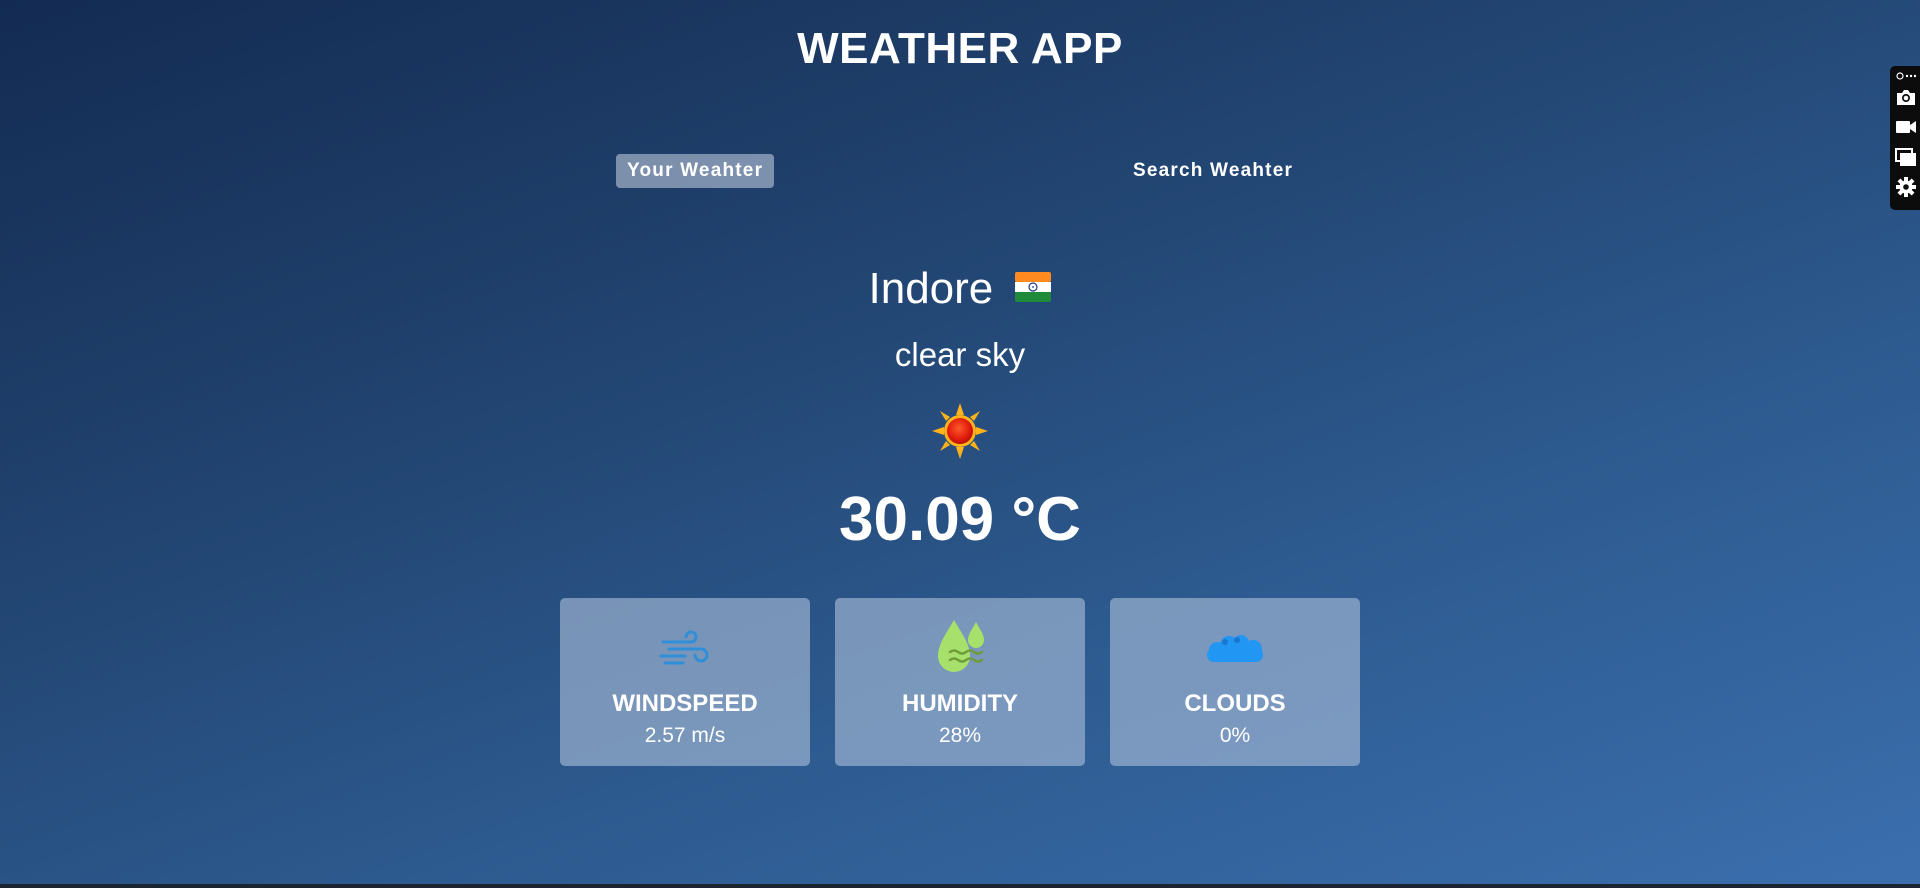 Image resolution: width=1920 pixels, height=888 pixels. Describe the element at coordinates (960, 519) in the screenshot. I see `temperature: 30.09 °C` at that location.